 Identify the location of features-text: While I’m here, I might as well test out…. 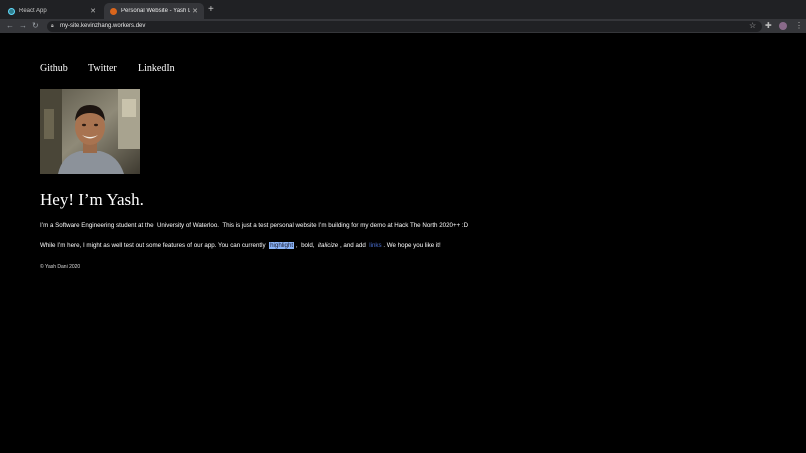
(153, 245).